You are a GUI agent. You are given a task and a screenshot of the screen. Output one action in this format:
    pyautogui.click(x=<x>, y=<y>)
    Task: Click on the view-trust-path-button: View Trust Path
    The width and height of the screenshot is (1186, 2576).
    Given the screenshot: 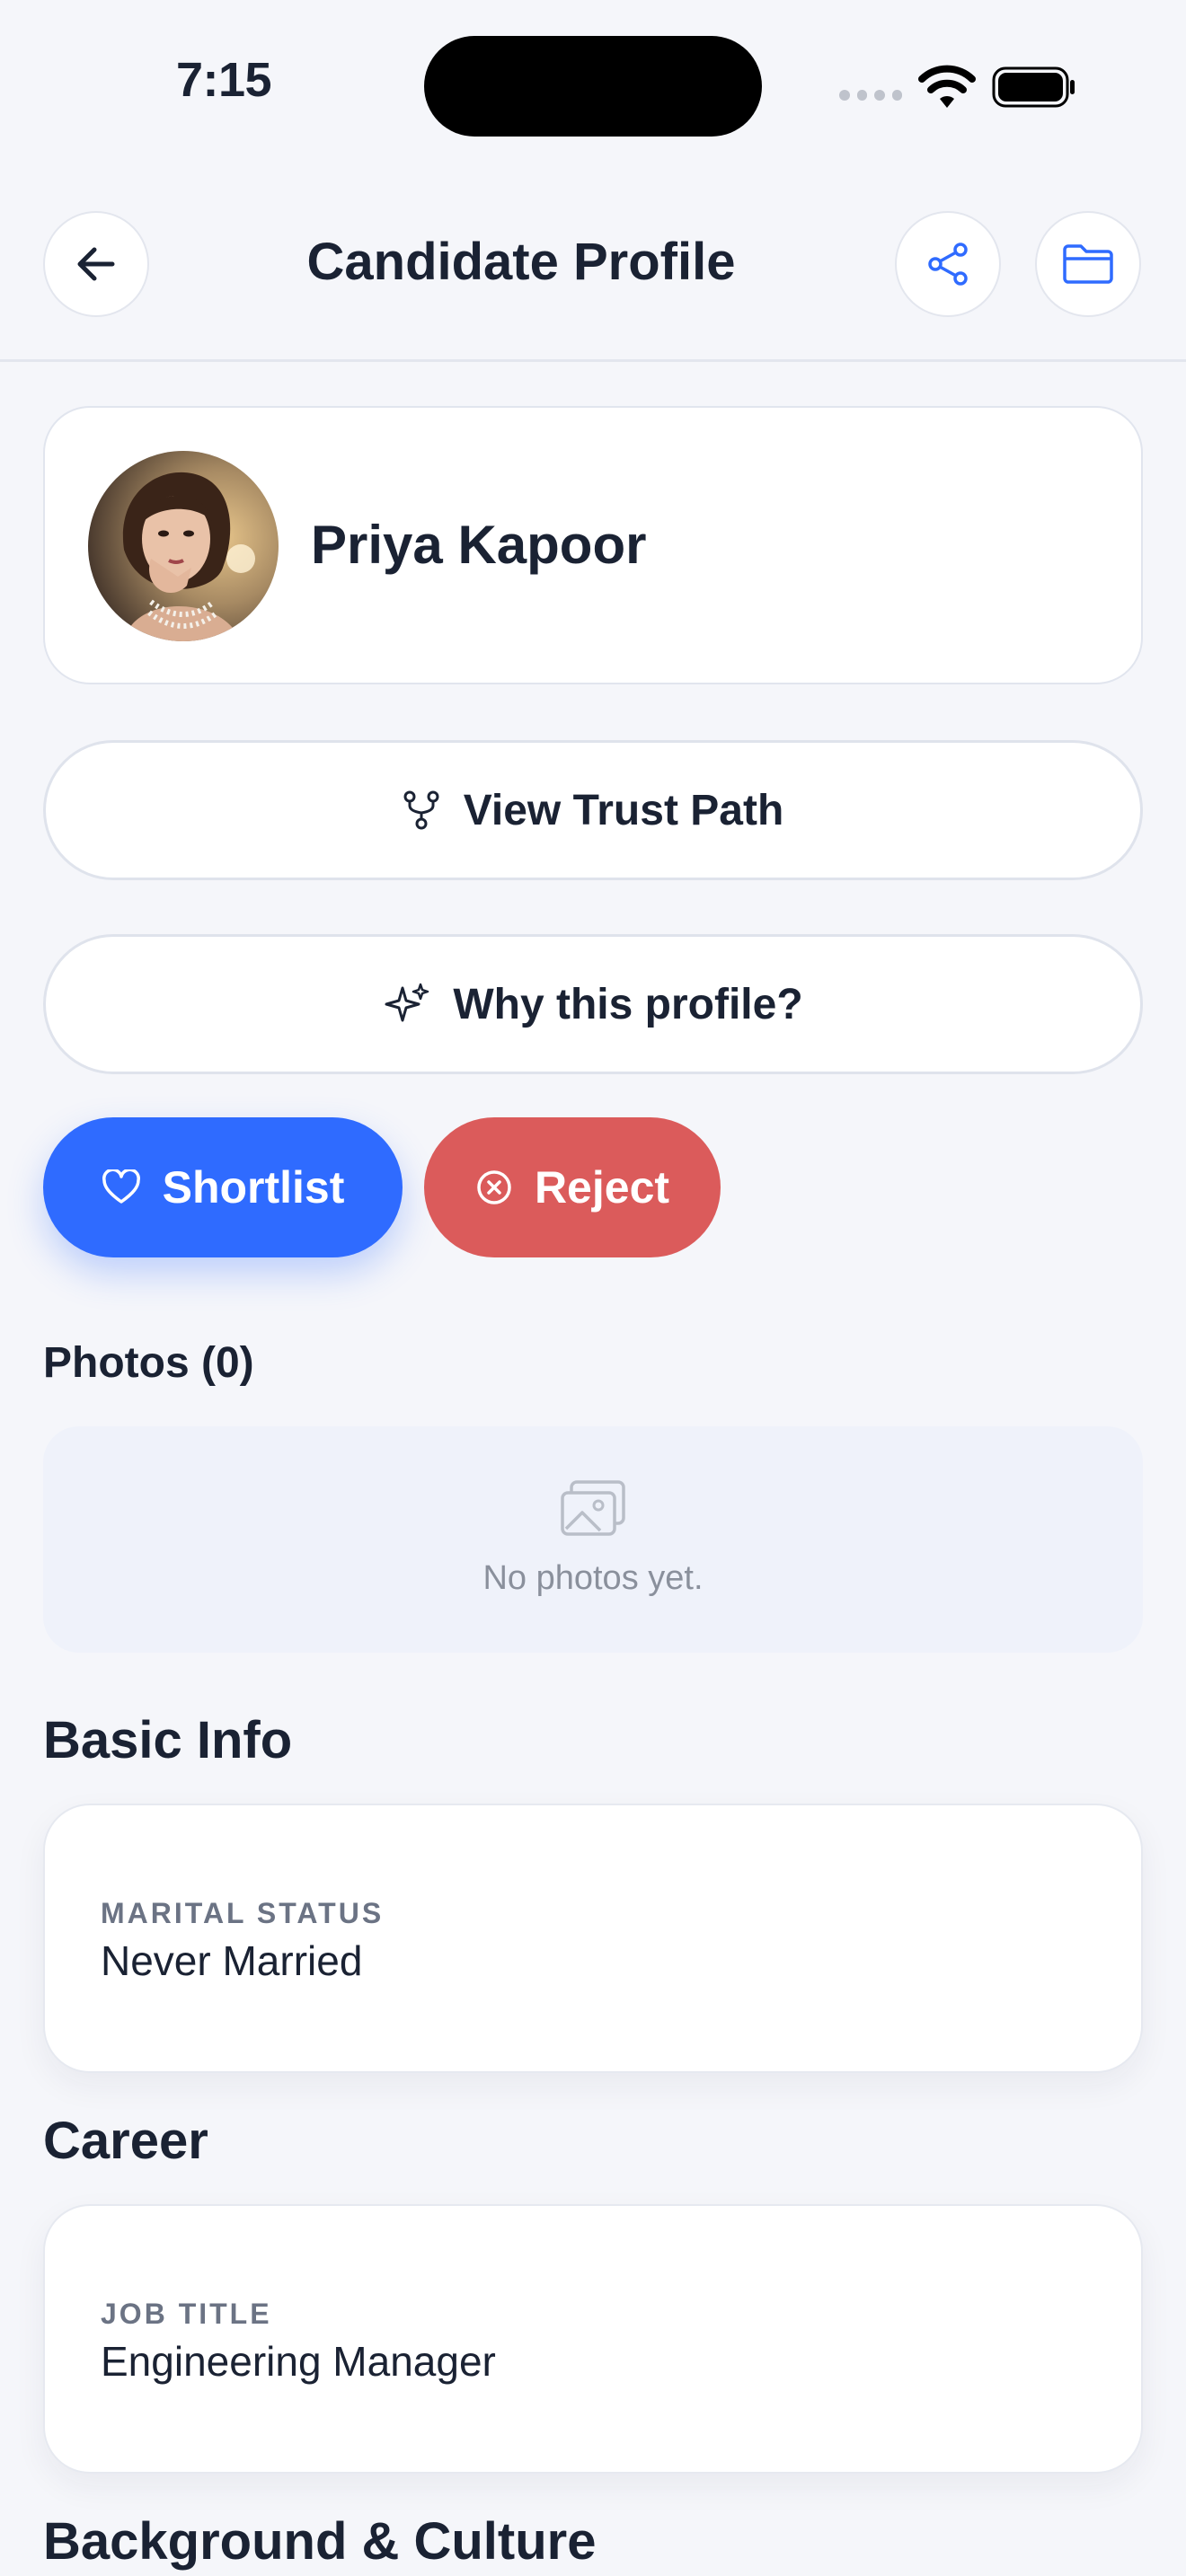 What is the action you would take?
    pyautogui.click(x=593, y=810)
    